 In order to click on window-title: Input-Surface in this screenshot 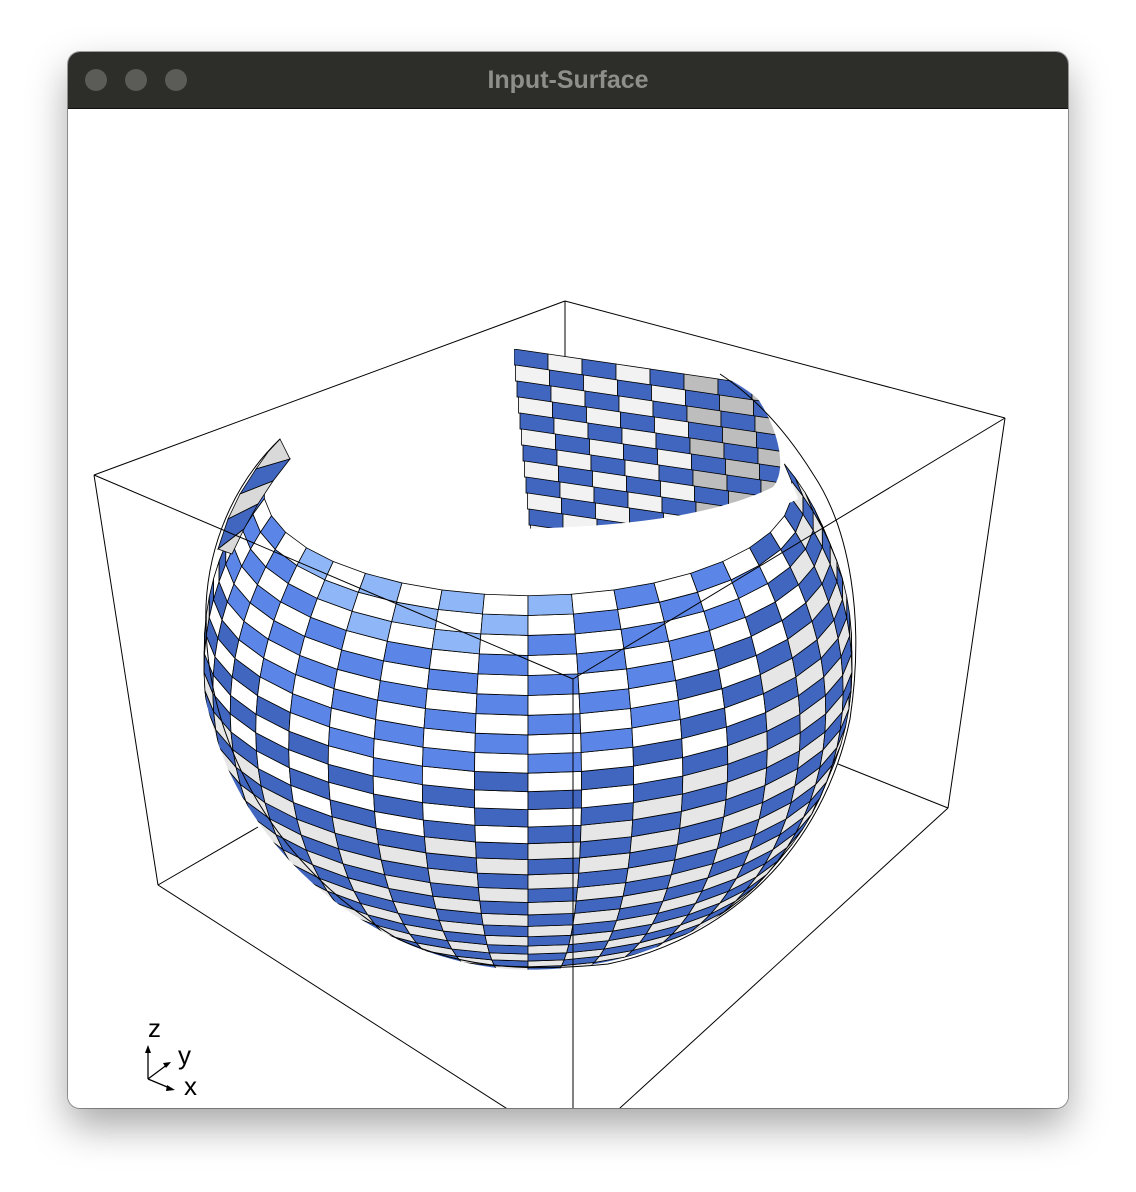, I will do `click(568, 80)`.